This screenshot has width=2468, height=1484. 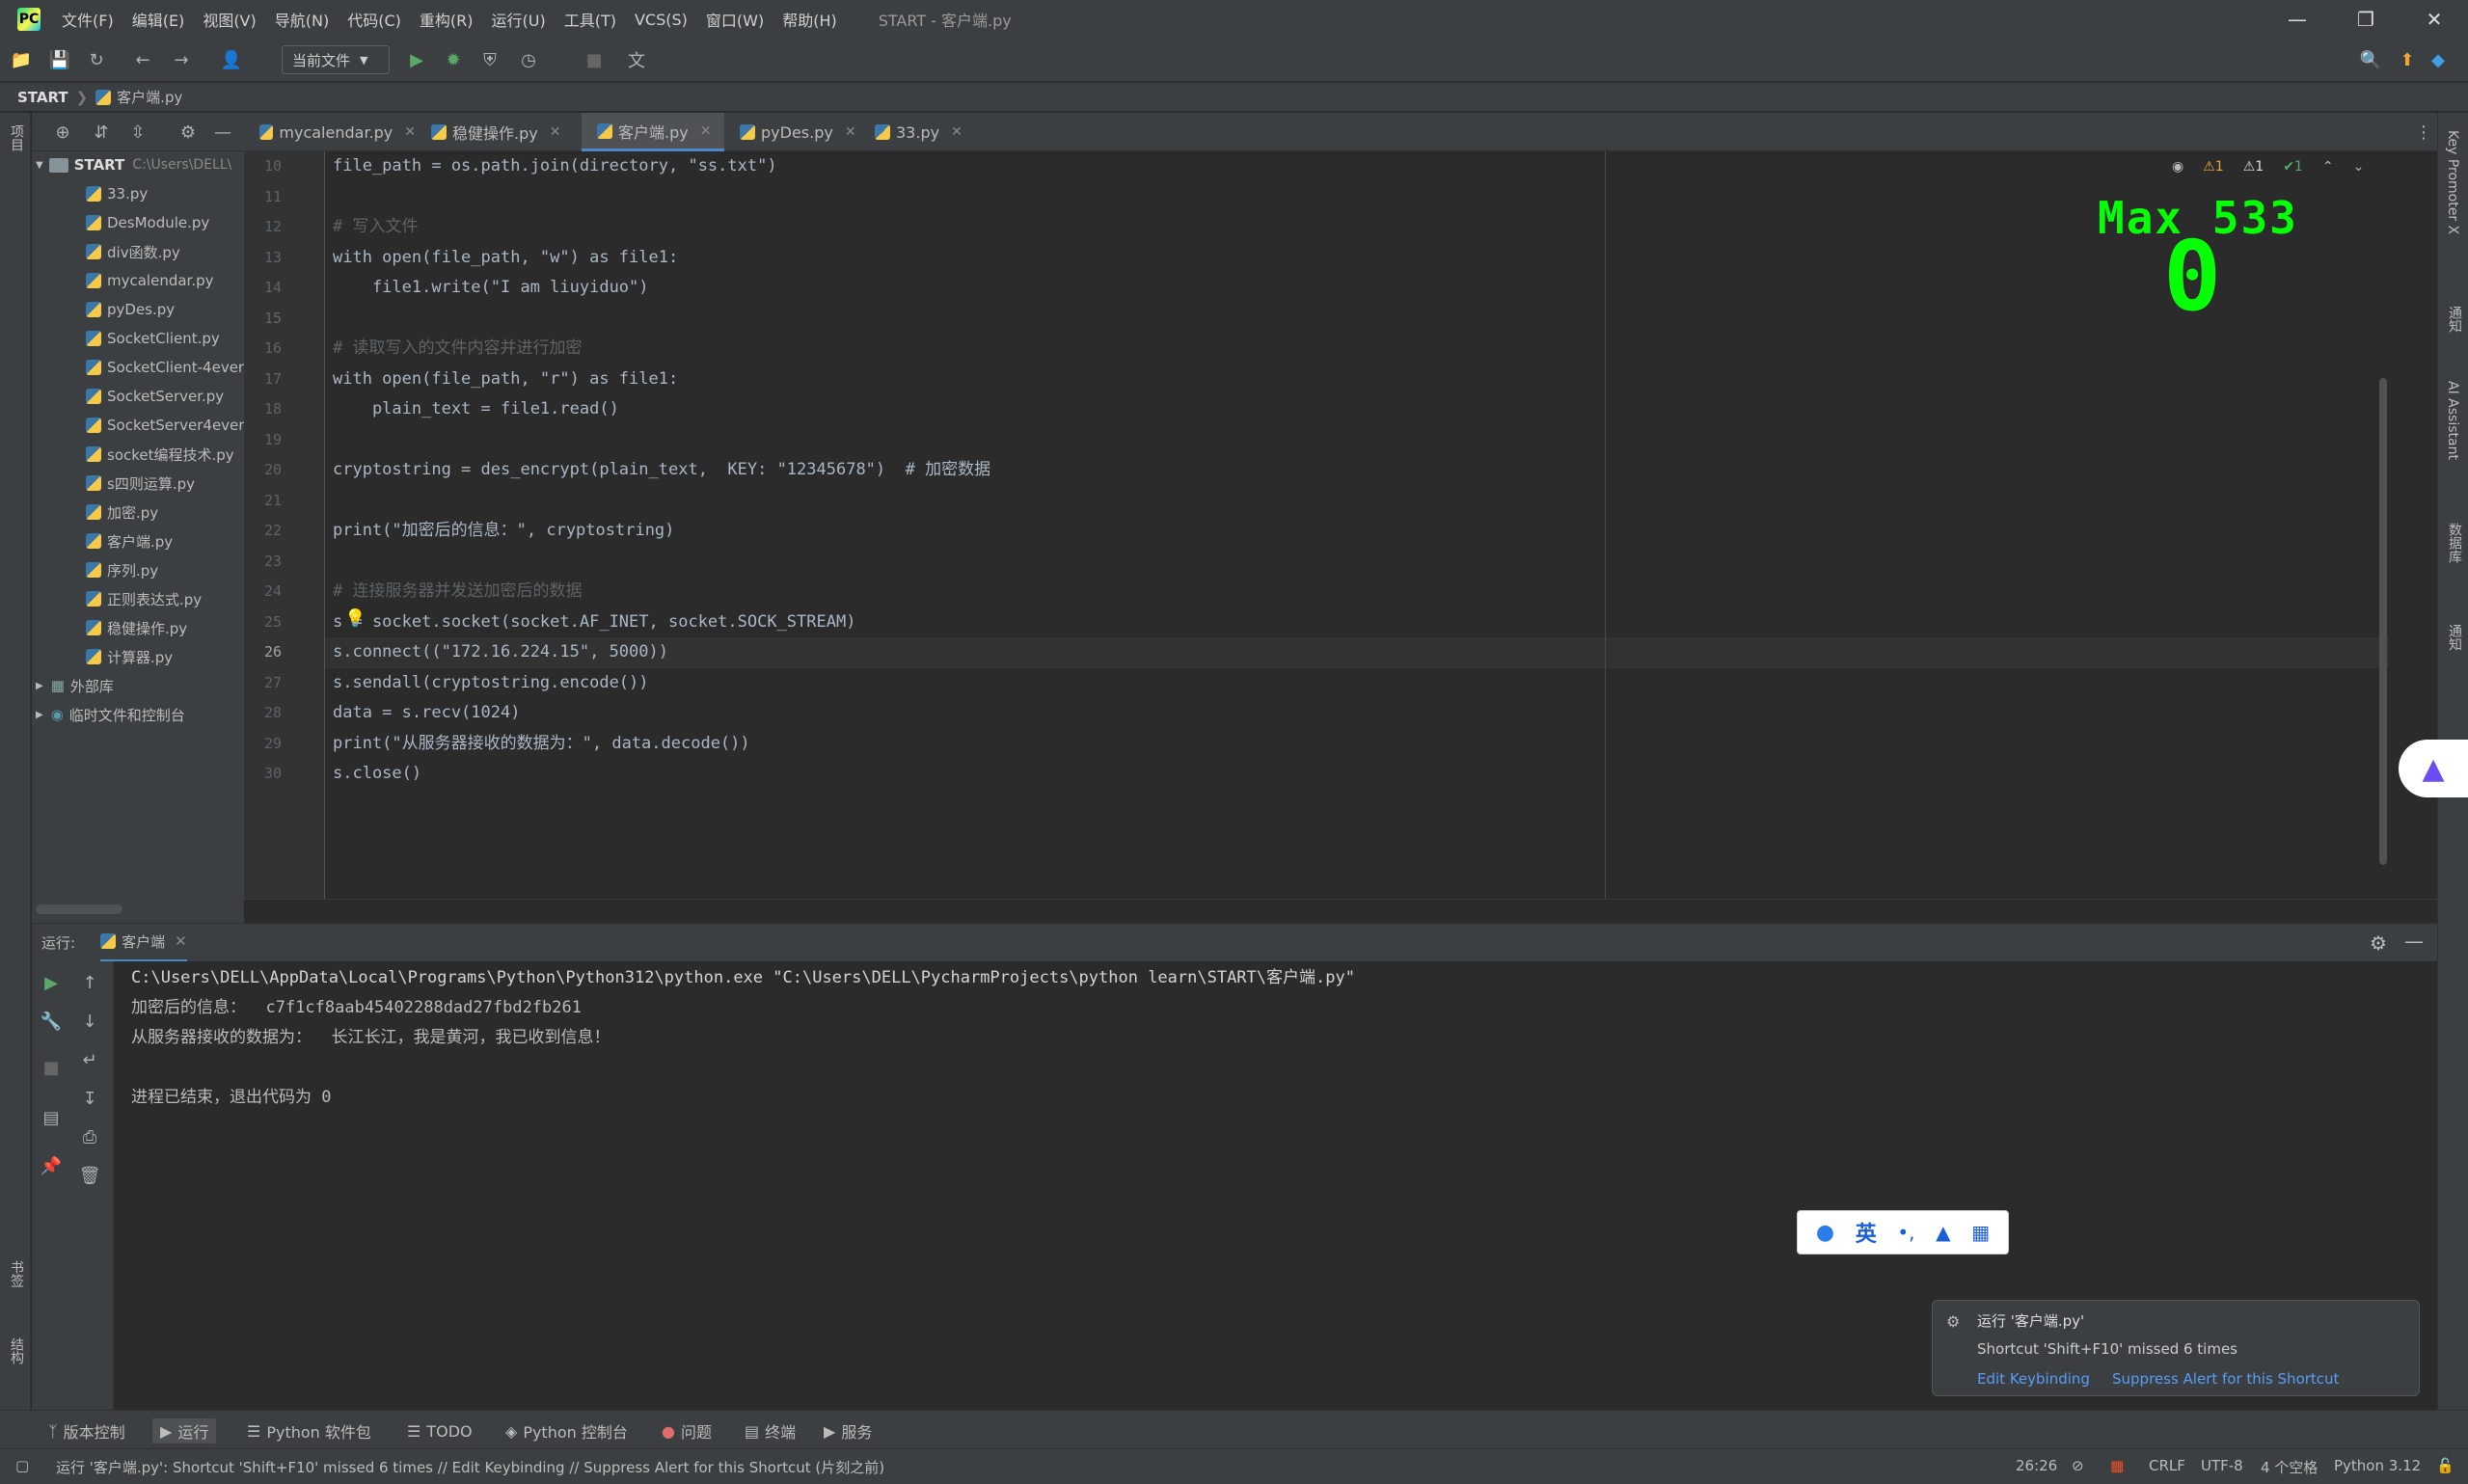 What do you see at coordinates (2377, 1465) in the screenshot?
I see `python-interpreter: Python 3.12` at bounding box center [2377, 1465].